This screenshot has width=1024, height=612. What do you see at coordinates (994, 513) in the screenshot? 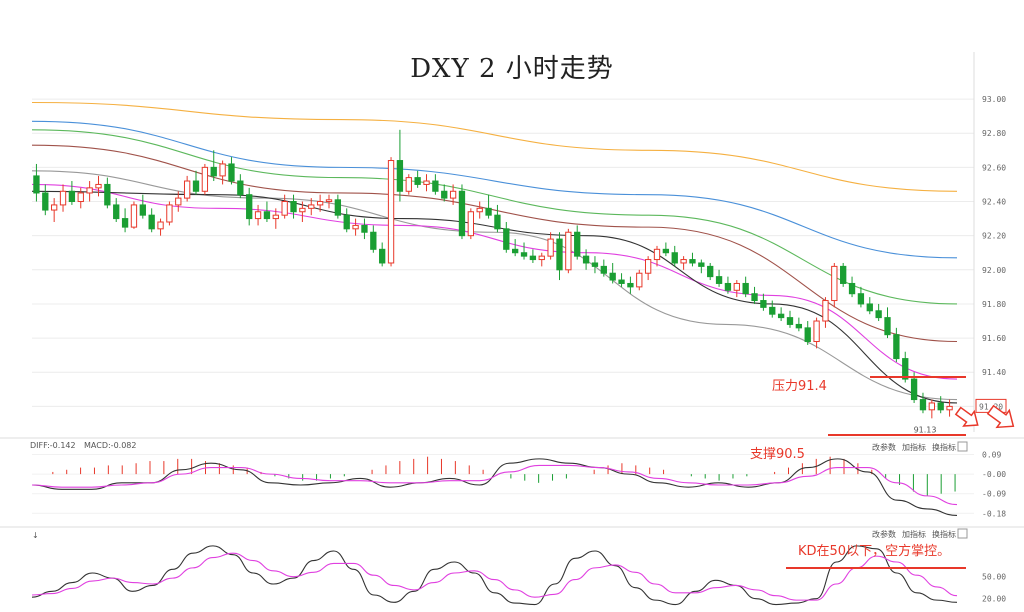
I see `macd-tick-label: -0.18` at bounding box center [994, 513].